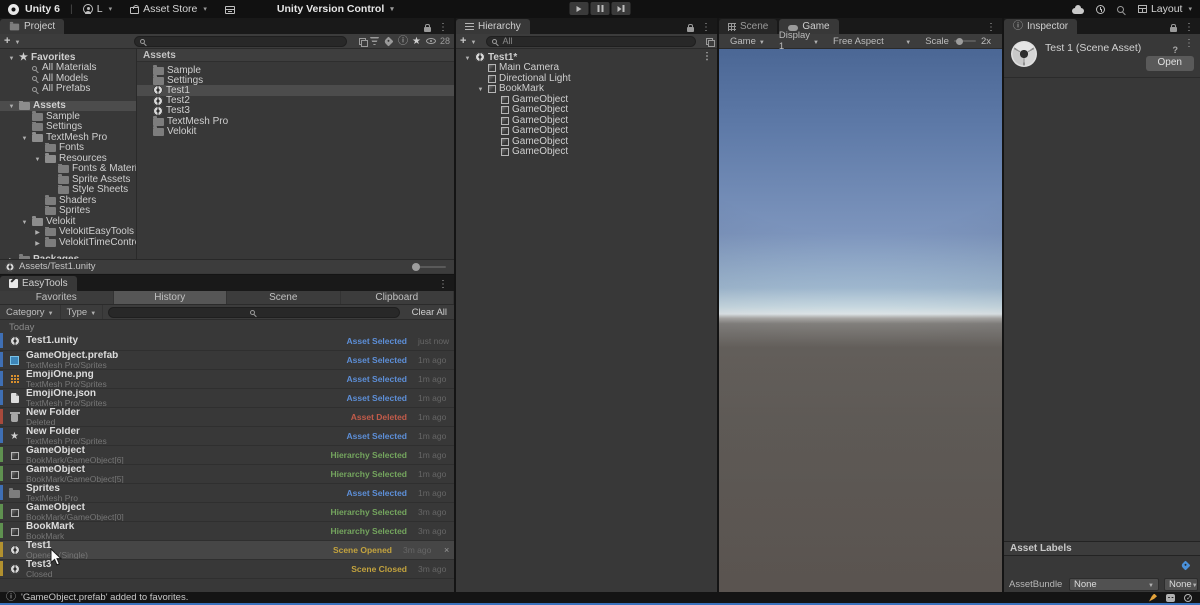  I want to click on layout-dropdown: Layout, so click(1164, 9).